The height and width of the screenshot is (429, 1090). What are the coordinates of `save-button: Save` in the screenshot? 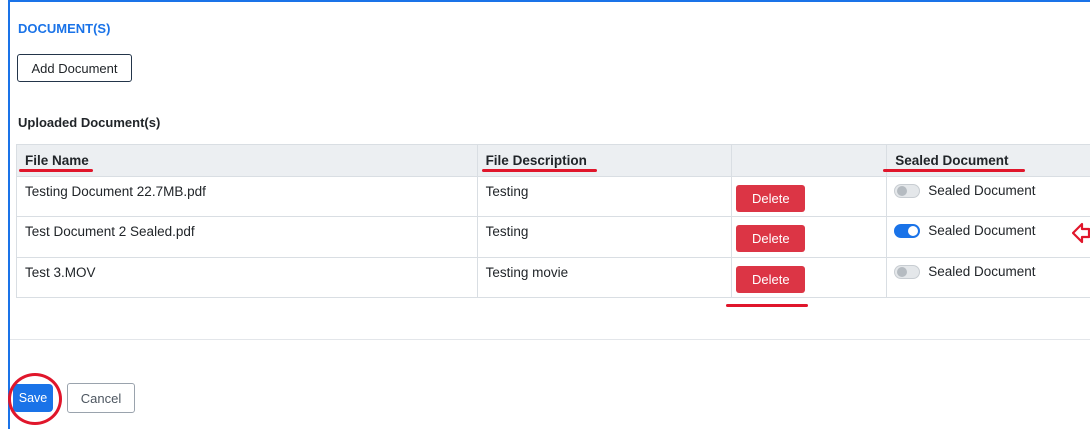 It's located at (33, 398).